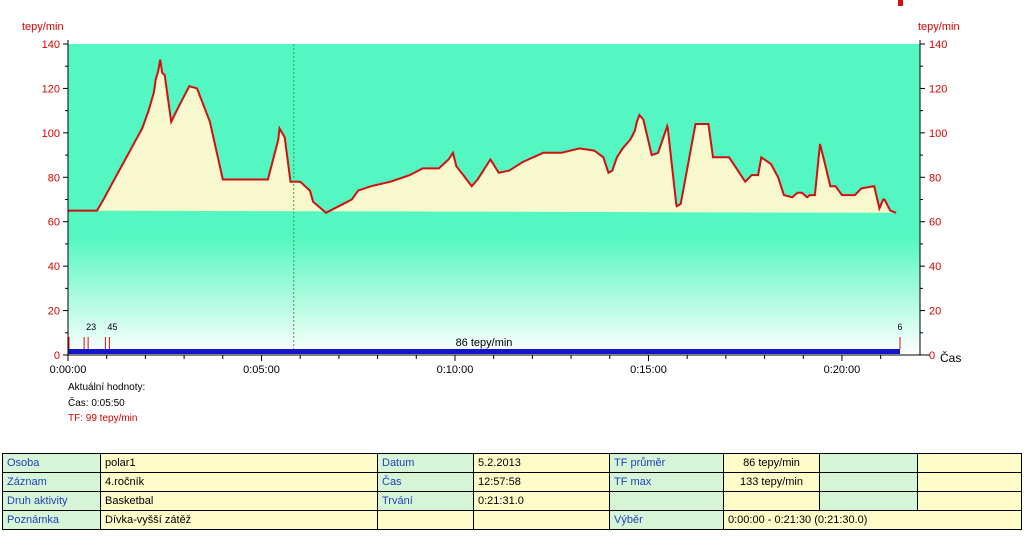 The image size is (1024, 536). Describe the element at coordinates (648, 370) in the screenshot. I see `x-tick-label: 0:15:00` at that location.